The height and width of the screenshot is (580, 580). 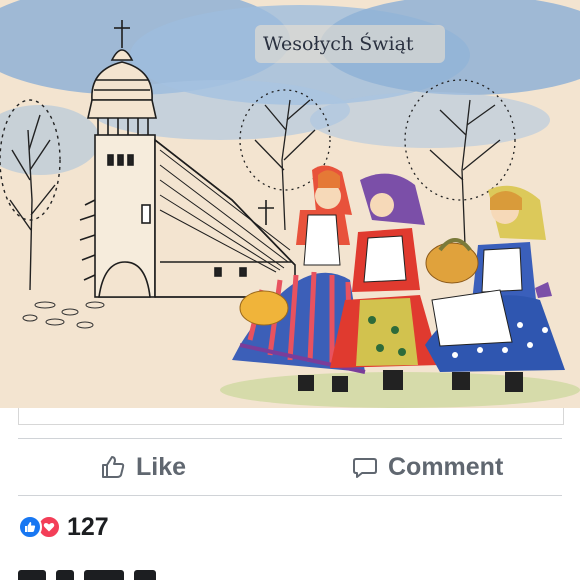 I want to click on like-reaction-icon, so click(x=30, y=527).